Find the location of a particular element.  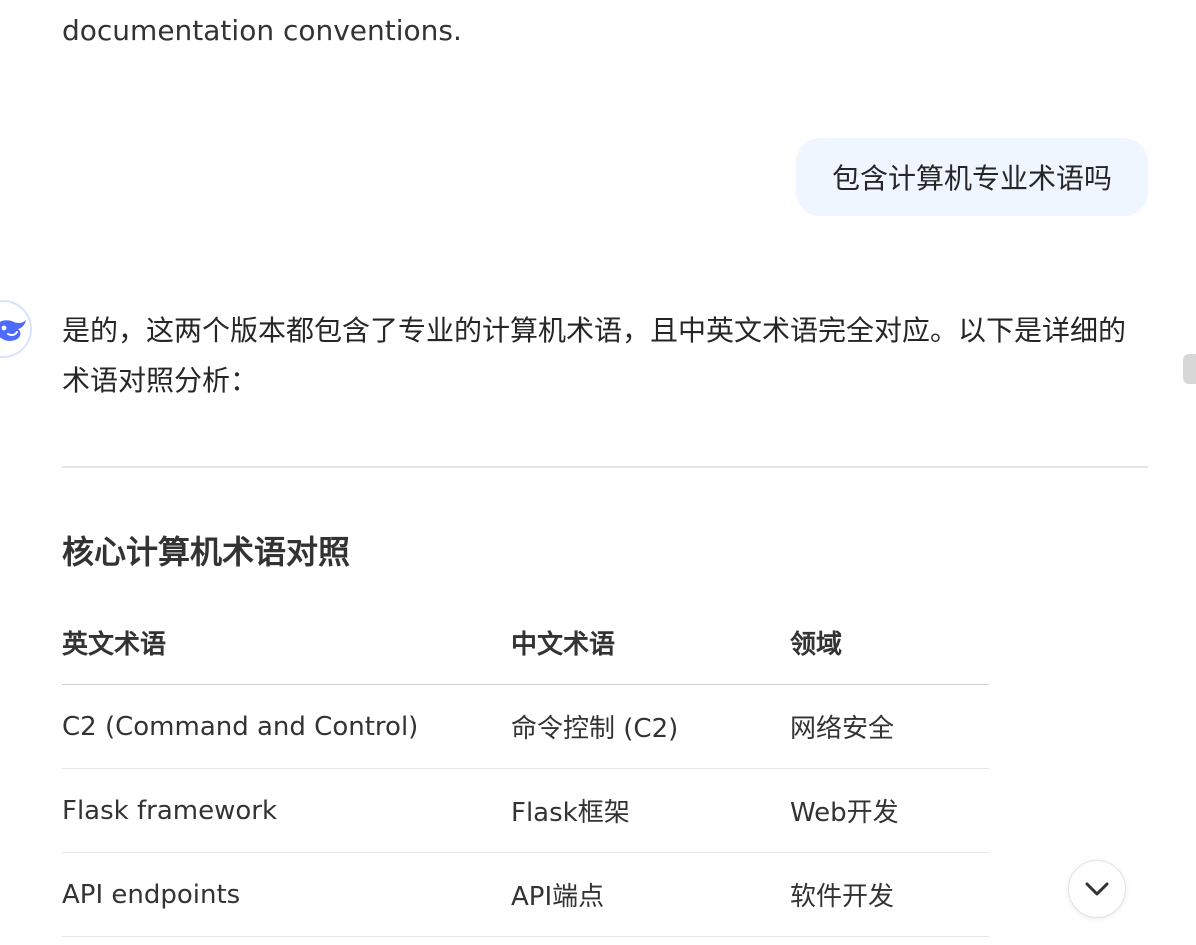

table-cell-domain: Web开发 is located at coordinates (889, 810).